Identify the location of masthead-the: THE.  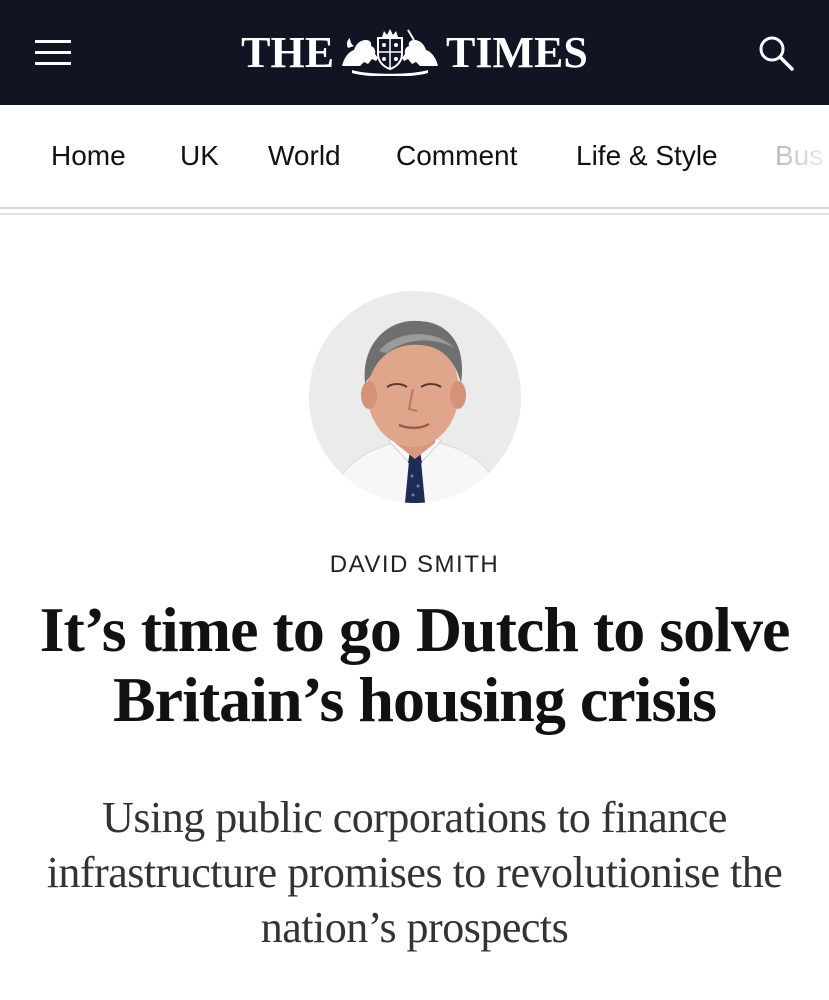
(288, 52).